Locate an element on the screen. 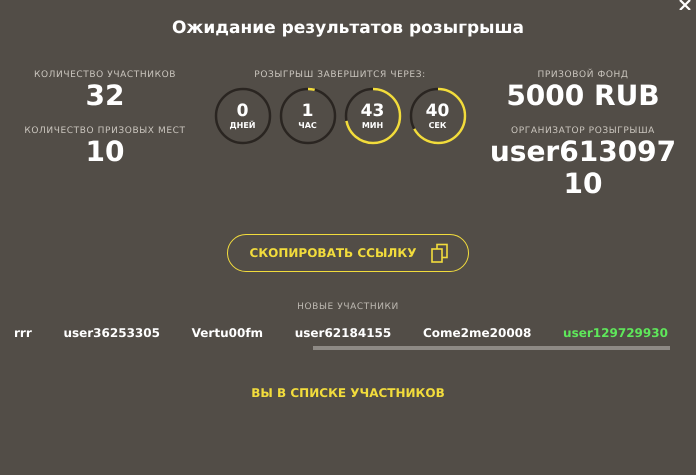  dialog-title: Ожидание результатов розыгрыша is located at coordinates (348, 28).